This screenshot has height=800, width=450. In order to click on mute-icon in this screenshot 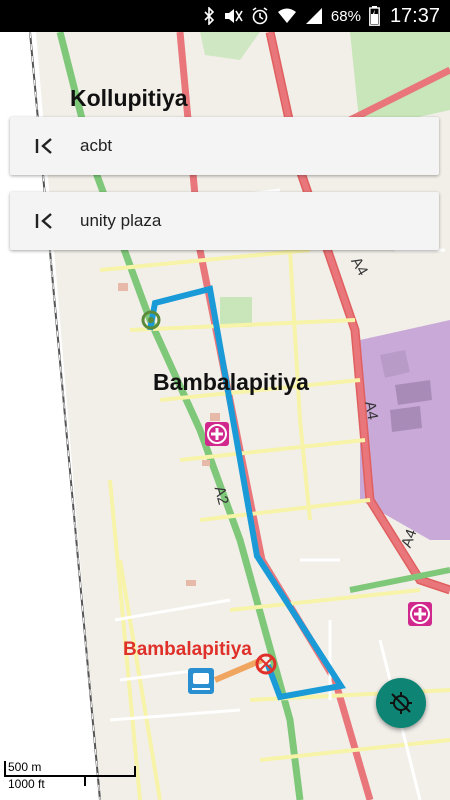, I will do `click(233, 16)`.